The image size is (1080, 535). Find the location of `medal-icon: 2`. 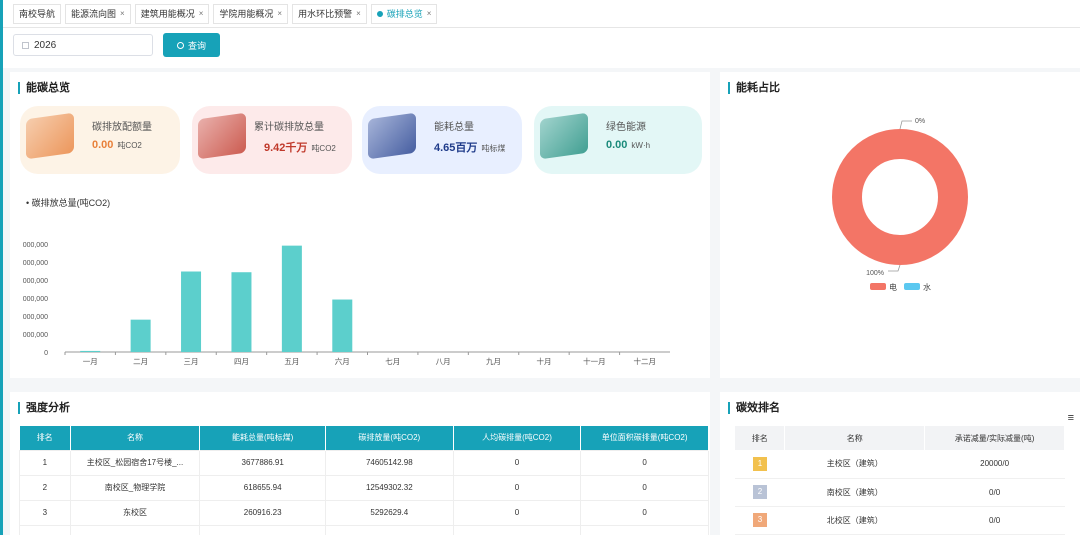

medal-icon: 2 is located at coordinates (759, 492).